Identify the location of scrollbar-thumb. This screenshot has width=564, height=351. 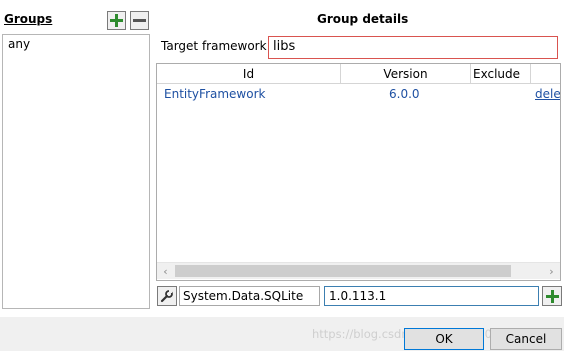
(343, 271).